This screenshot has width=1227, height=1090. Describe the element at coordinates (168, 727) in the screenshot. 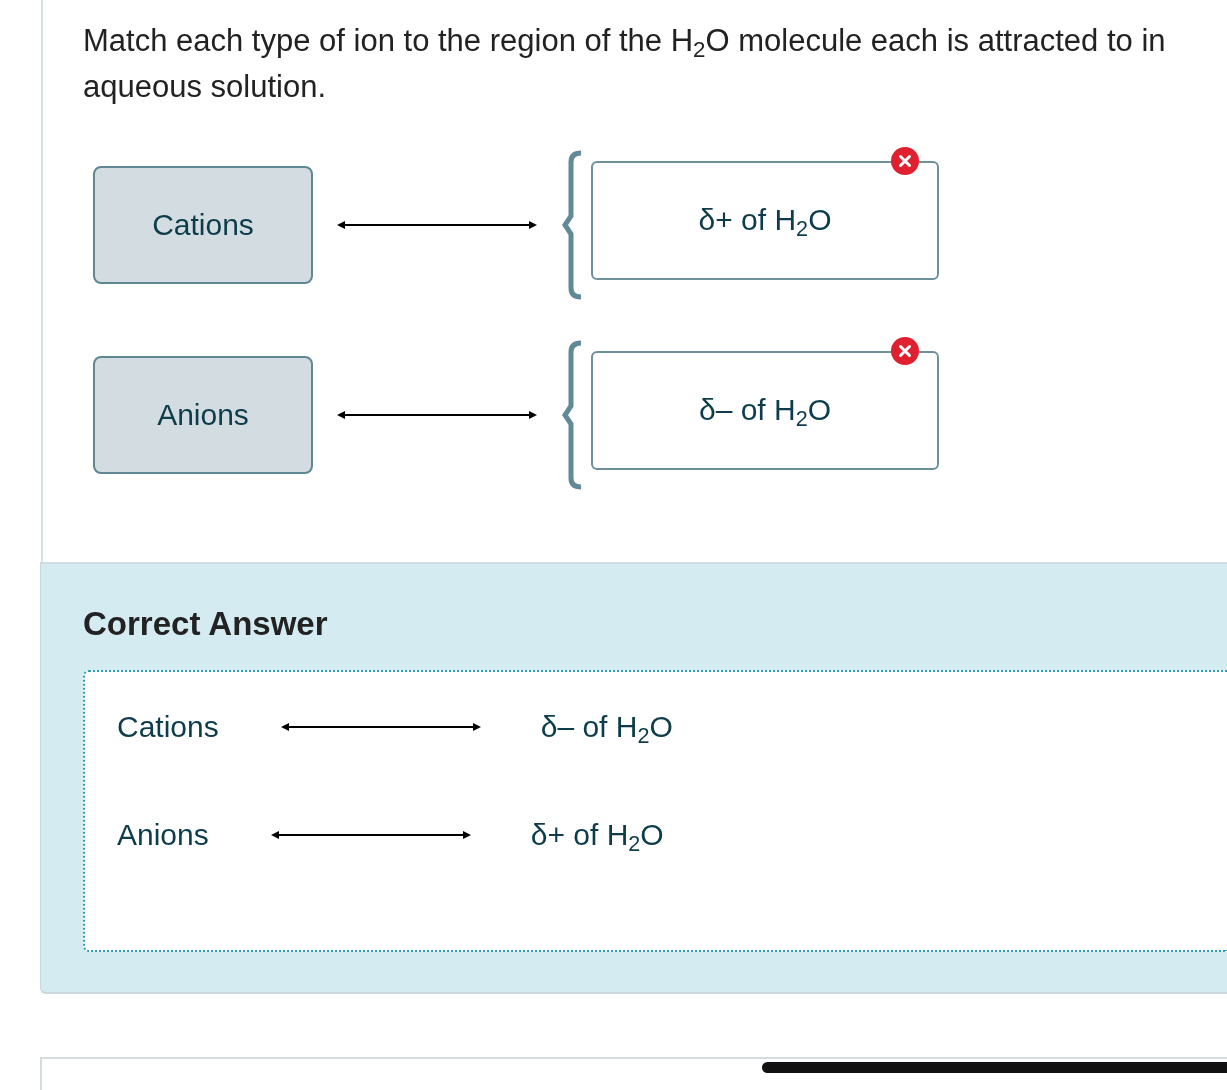

I see `ion-label: Cations` at that location.